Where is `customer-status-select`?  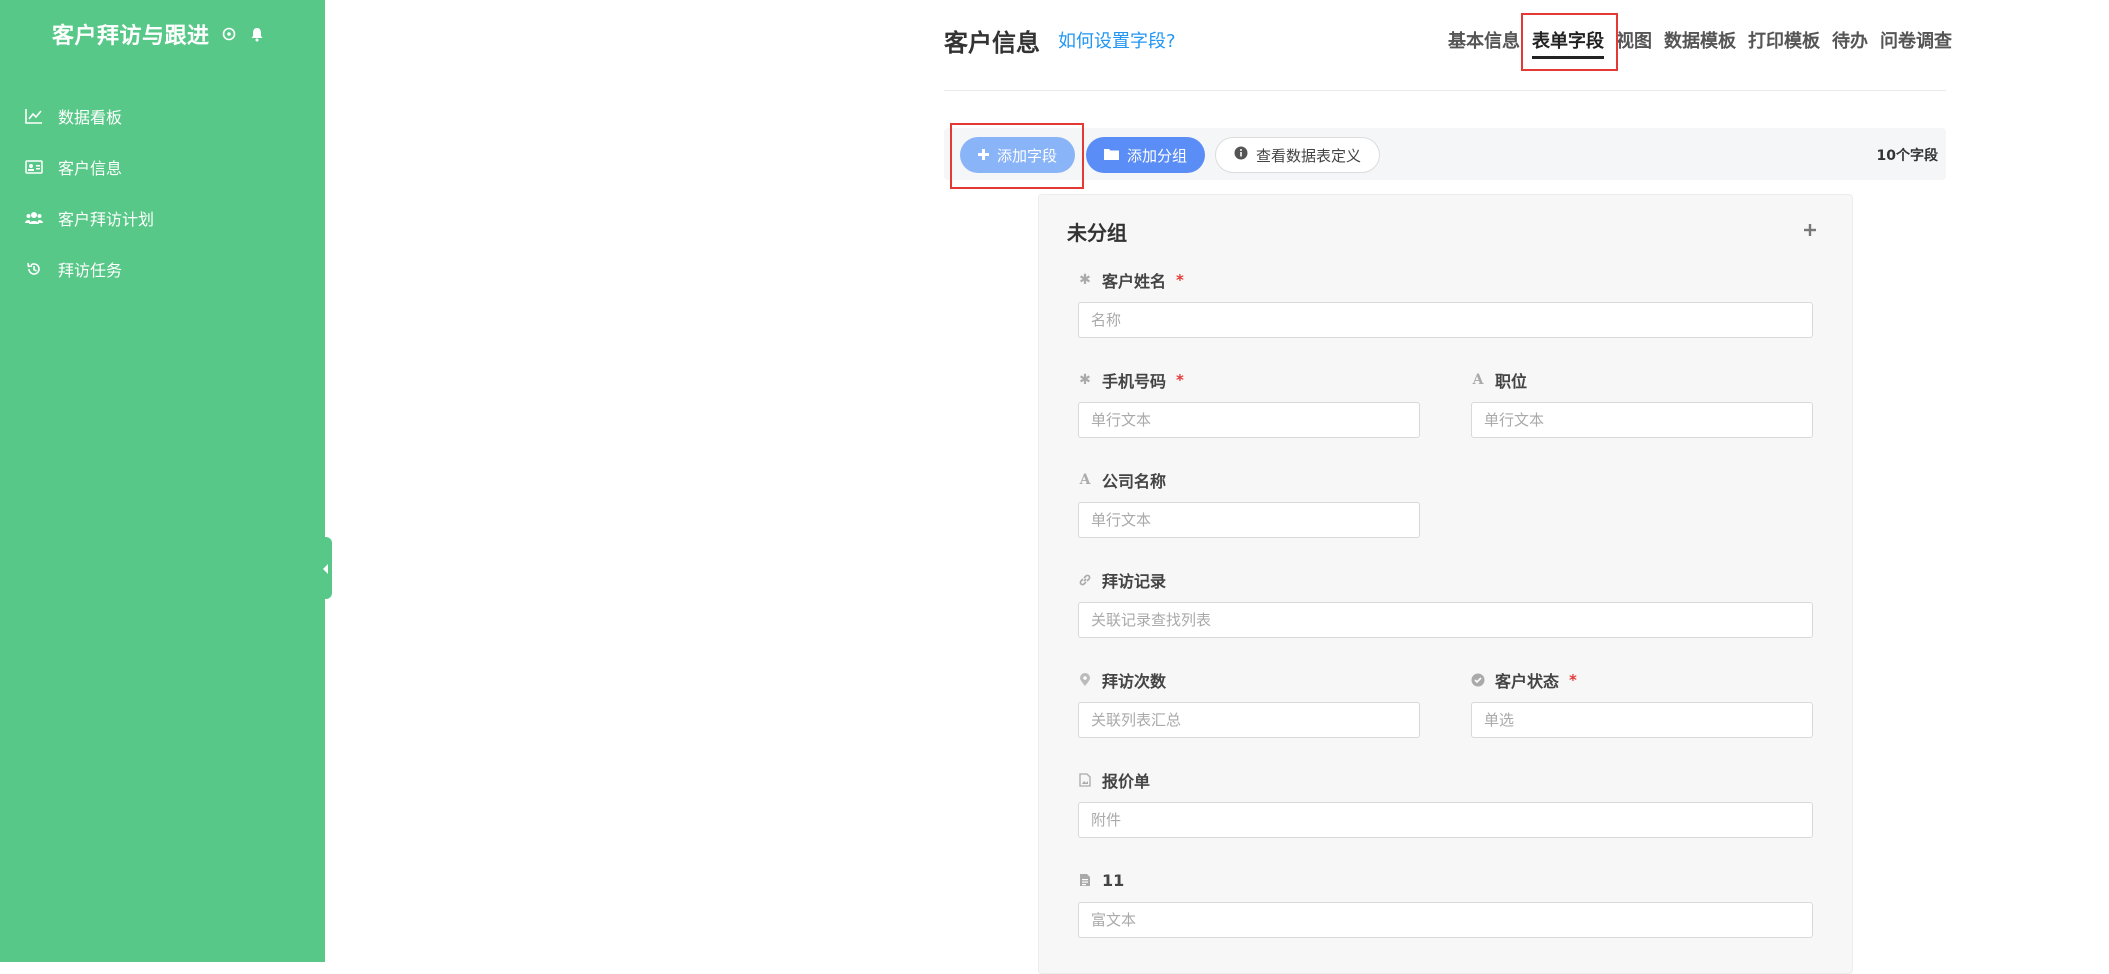 customer-status-select is located at coordinates (1642, 720).